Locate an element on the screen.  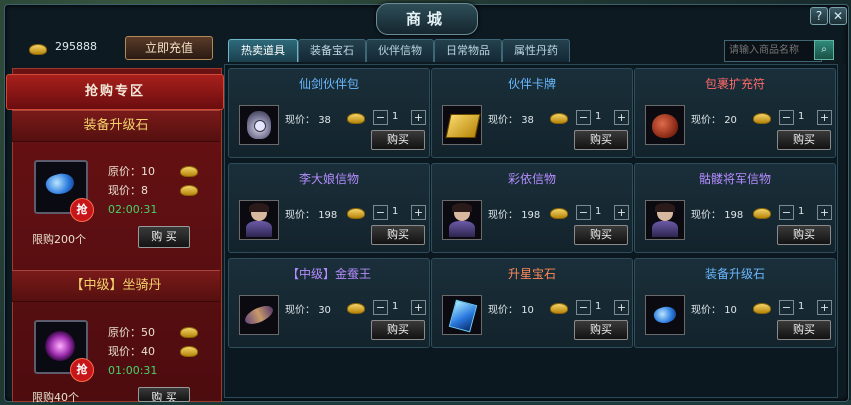
window-title: 商城 is located at coordinates (427, 19).